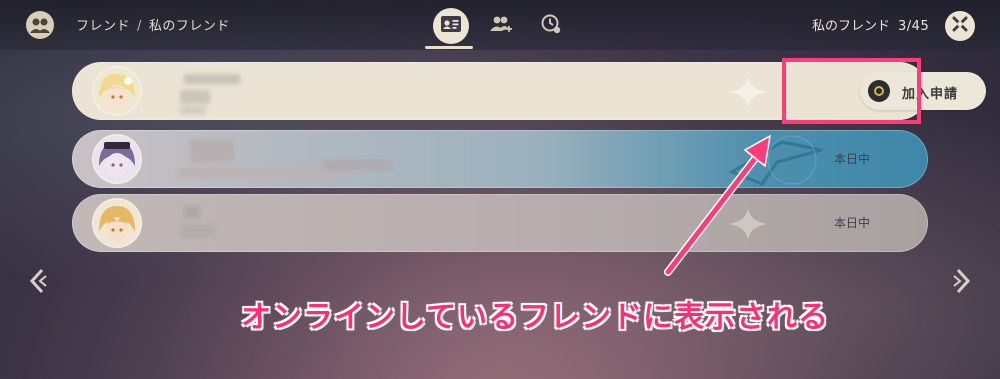 The image size is (1000, 379). I want to click on recent-clock-icon, so click(551, 26).